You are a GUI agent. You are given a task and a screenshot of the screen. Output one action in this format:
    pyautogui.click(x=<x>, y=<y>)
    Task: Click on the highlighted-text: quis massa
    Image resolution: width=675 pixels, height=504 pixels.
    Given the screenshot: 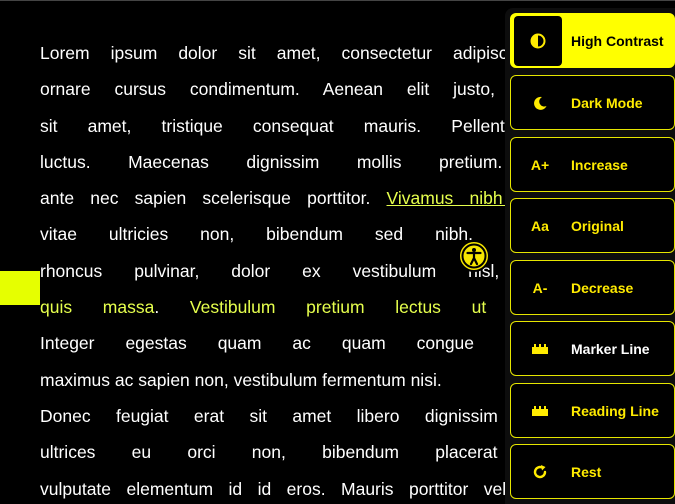 What is the action you would take?
    pyautogui.click(x=97, y=307)
    